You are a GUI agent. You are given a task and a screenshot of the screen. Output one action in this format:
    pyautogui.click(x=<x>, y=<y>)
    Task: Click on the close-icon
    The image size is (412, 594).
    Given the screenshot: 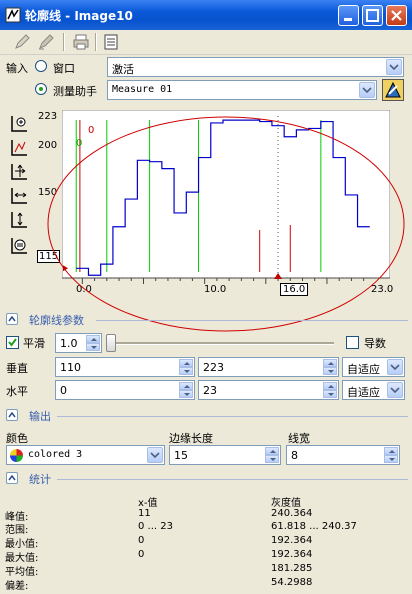 What is the action you would take?
    pyautogui.click(x=396, y=15)
    